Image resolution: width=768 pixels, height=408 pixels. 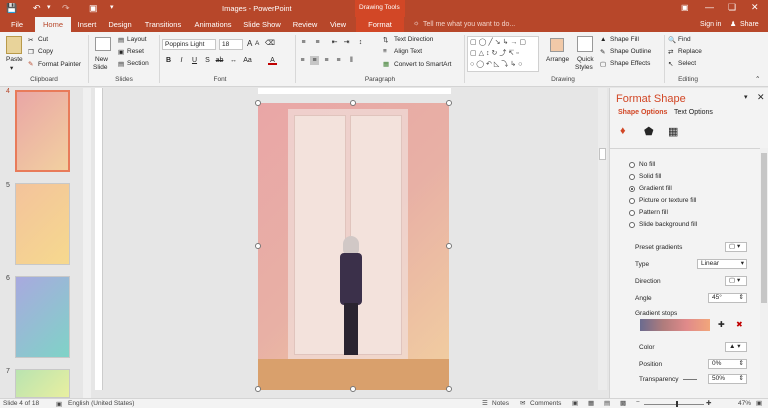 What do you see at coordinates (257, 43) in the screenshot?
I see `decrease-font-icon: A` at bounding box center [257, 43].